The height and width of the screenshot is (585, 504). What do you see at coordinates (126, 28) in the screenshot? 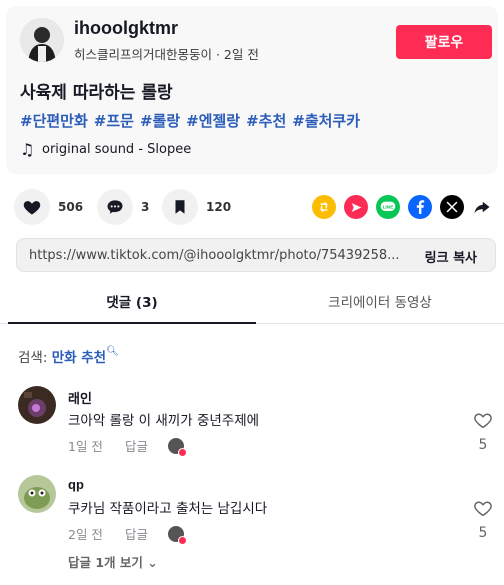
I see `author-name: ihooolgktmr` at bounding box center [126, 28].